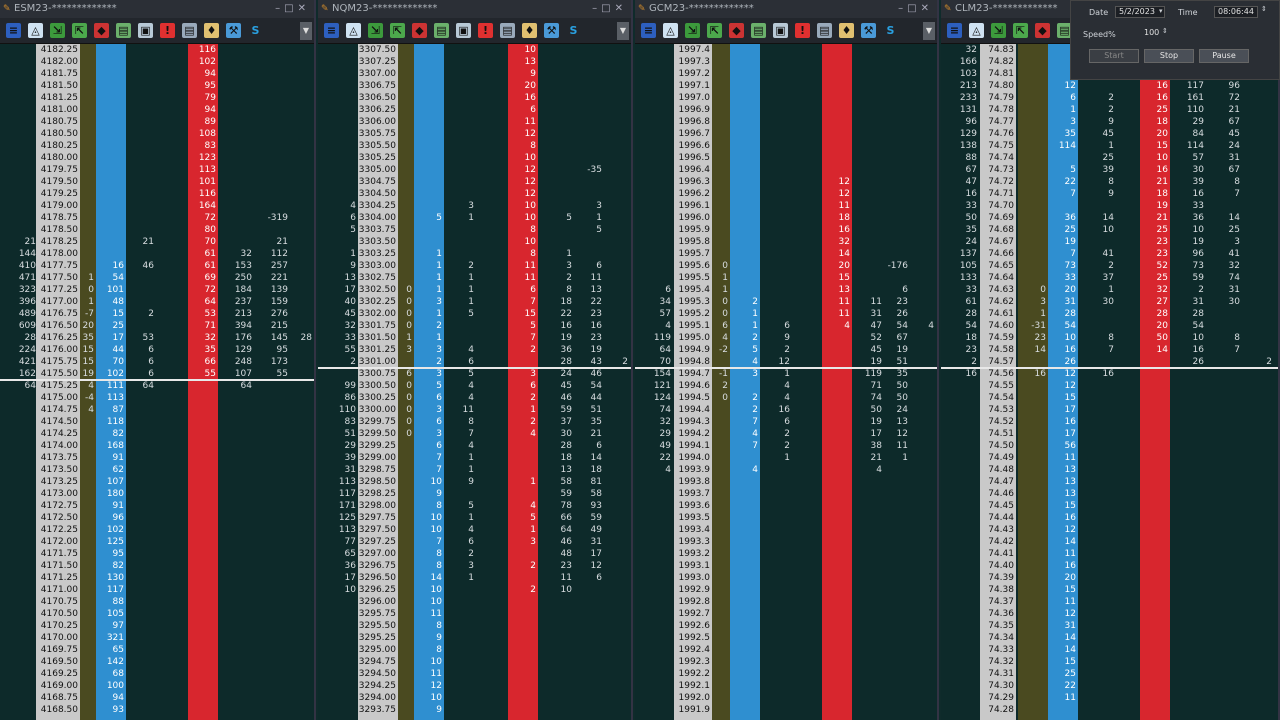  Describe the element at coordinates (13, 30) in the screenshot. I see `list-icon: ≡` at that location.